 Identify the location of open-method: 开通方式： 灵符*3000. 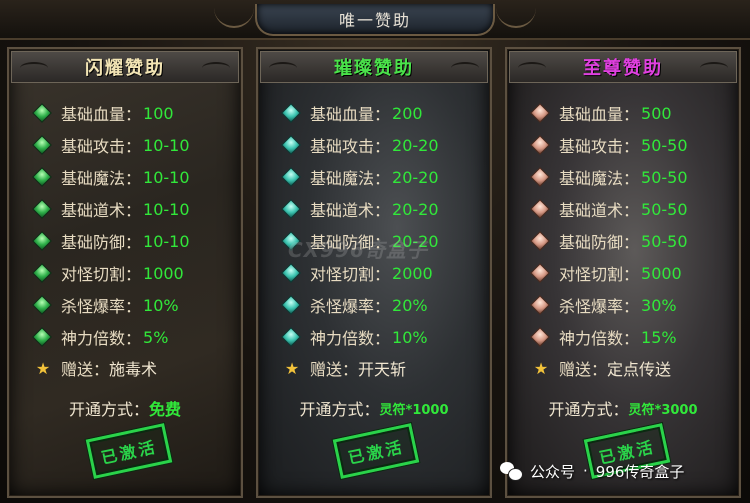
(623, 408).